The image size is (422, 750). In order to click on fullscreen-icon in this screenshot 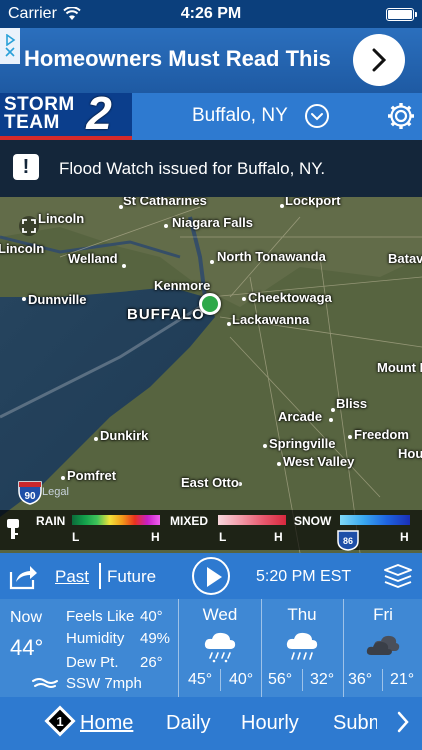, I will do `click(29, 226)`.